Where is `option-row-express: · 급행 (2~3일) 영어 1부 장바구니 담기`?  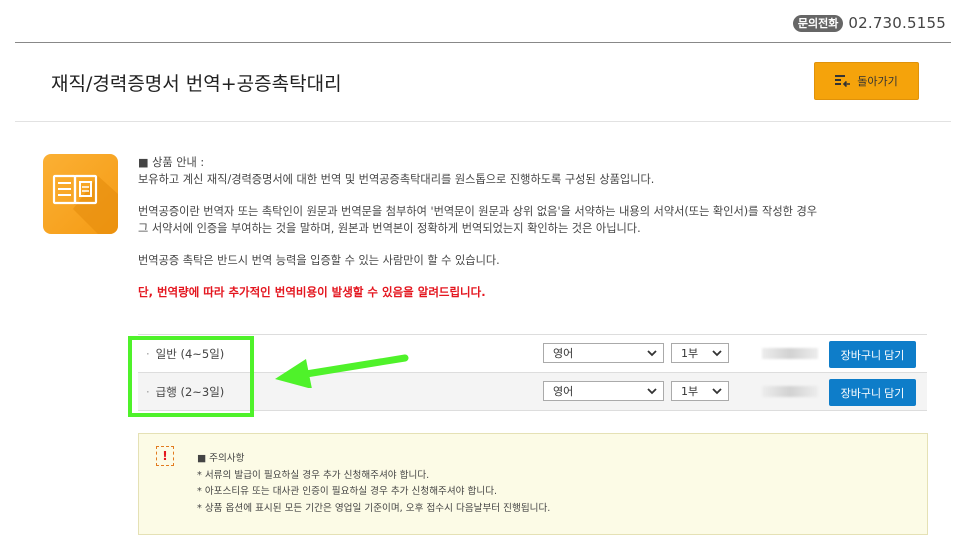
option-row-express: · 급행 (2~3일) 영어 1부 장바구니 담기 is located at coordinates (532, 391).